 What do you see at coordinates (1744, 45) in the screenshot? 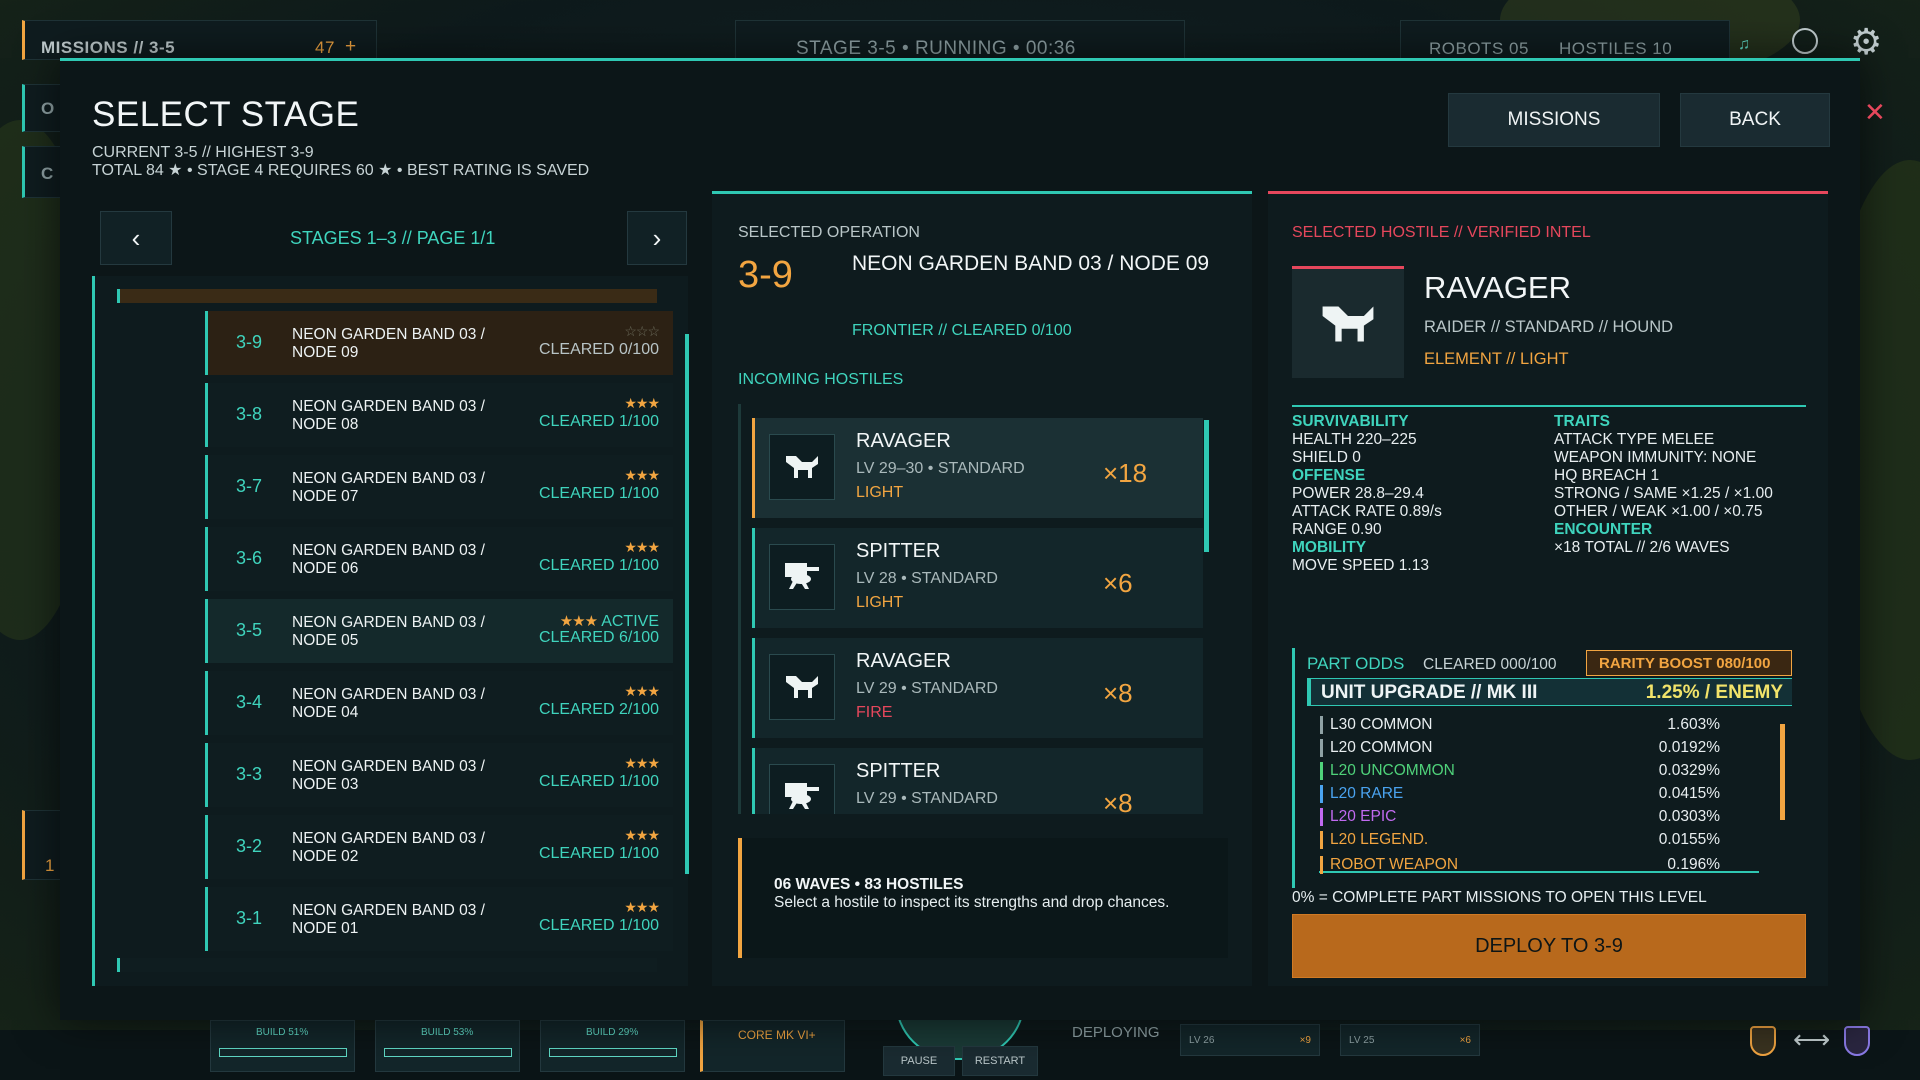
I see `music-icon: ♫` at bounding box center [1744, 45].